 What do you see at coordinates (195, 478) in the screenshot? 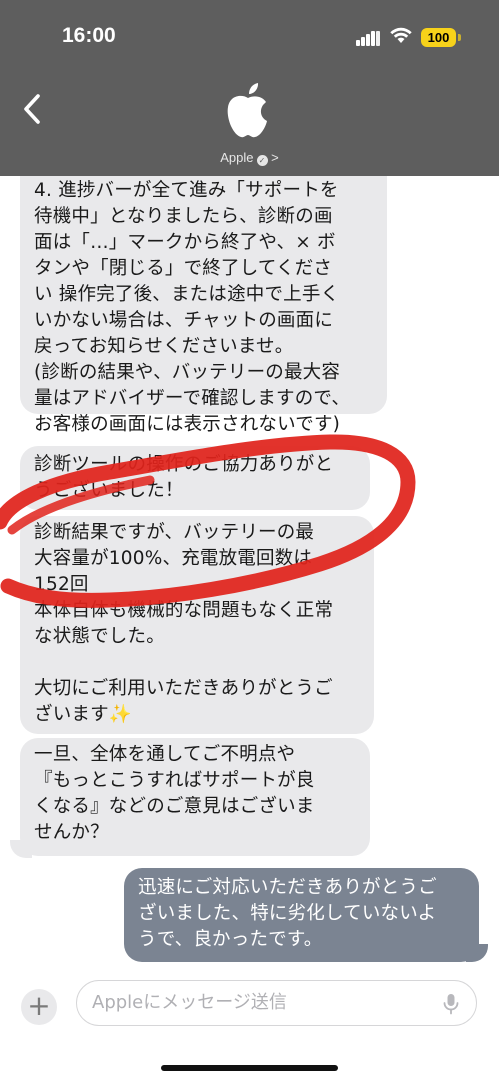
I see `message-bubble-incoming: 診断ツールの操作のご協力ありがと うございました！` at bounding box center [195, 478].